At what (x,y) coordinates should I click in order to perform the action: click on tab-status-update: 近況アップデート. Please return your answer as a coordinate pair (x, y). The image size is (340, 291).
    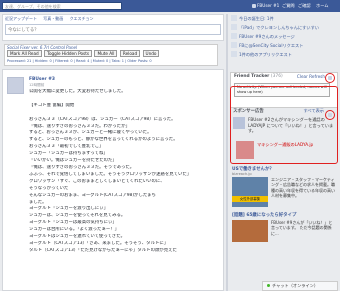
    Looking at the image, I should click on (21, 18).